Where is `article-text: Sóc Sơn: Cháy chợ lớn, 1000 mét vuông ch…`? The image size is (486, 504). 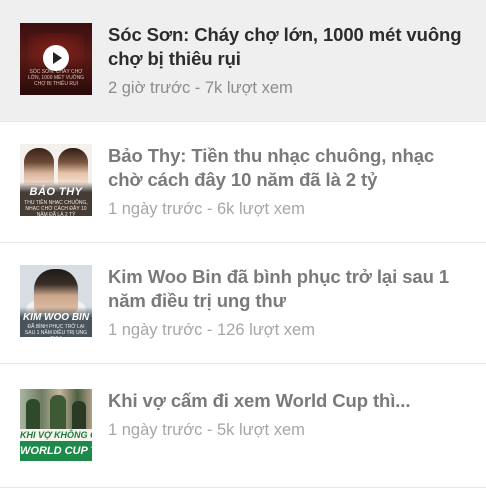 article-text: Sóc Sơn: Cháy chợ lớn, 1000 mét vuông ch… is located at coordinates (287, 61).